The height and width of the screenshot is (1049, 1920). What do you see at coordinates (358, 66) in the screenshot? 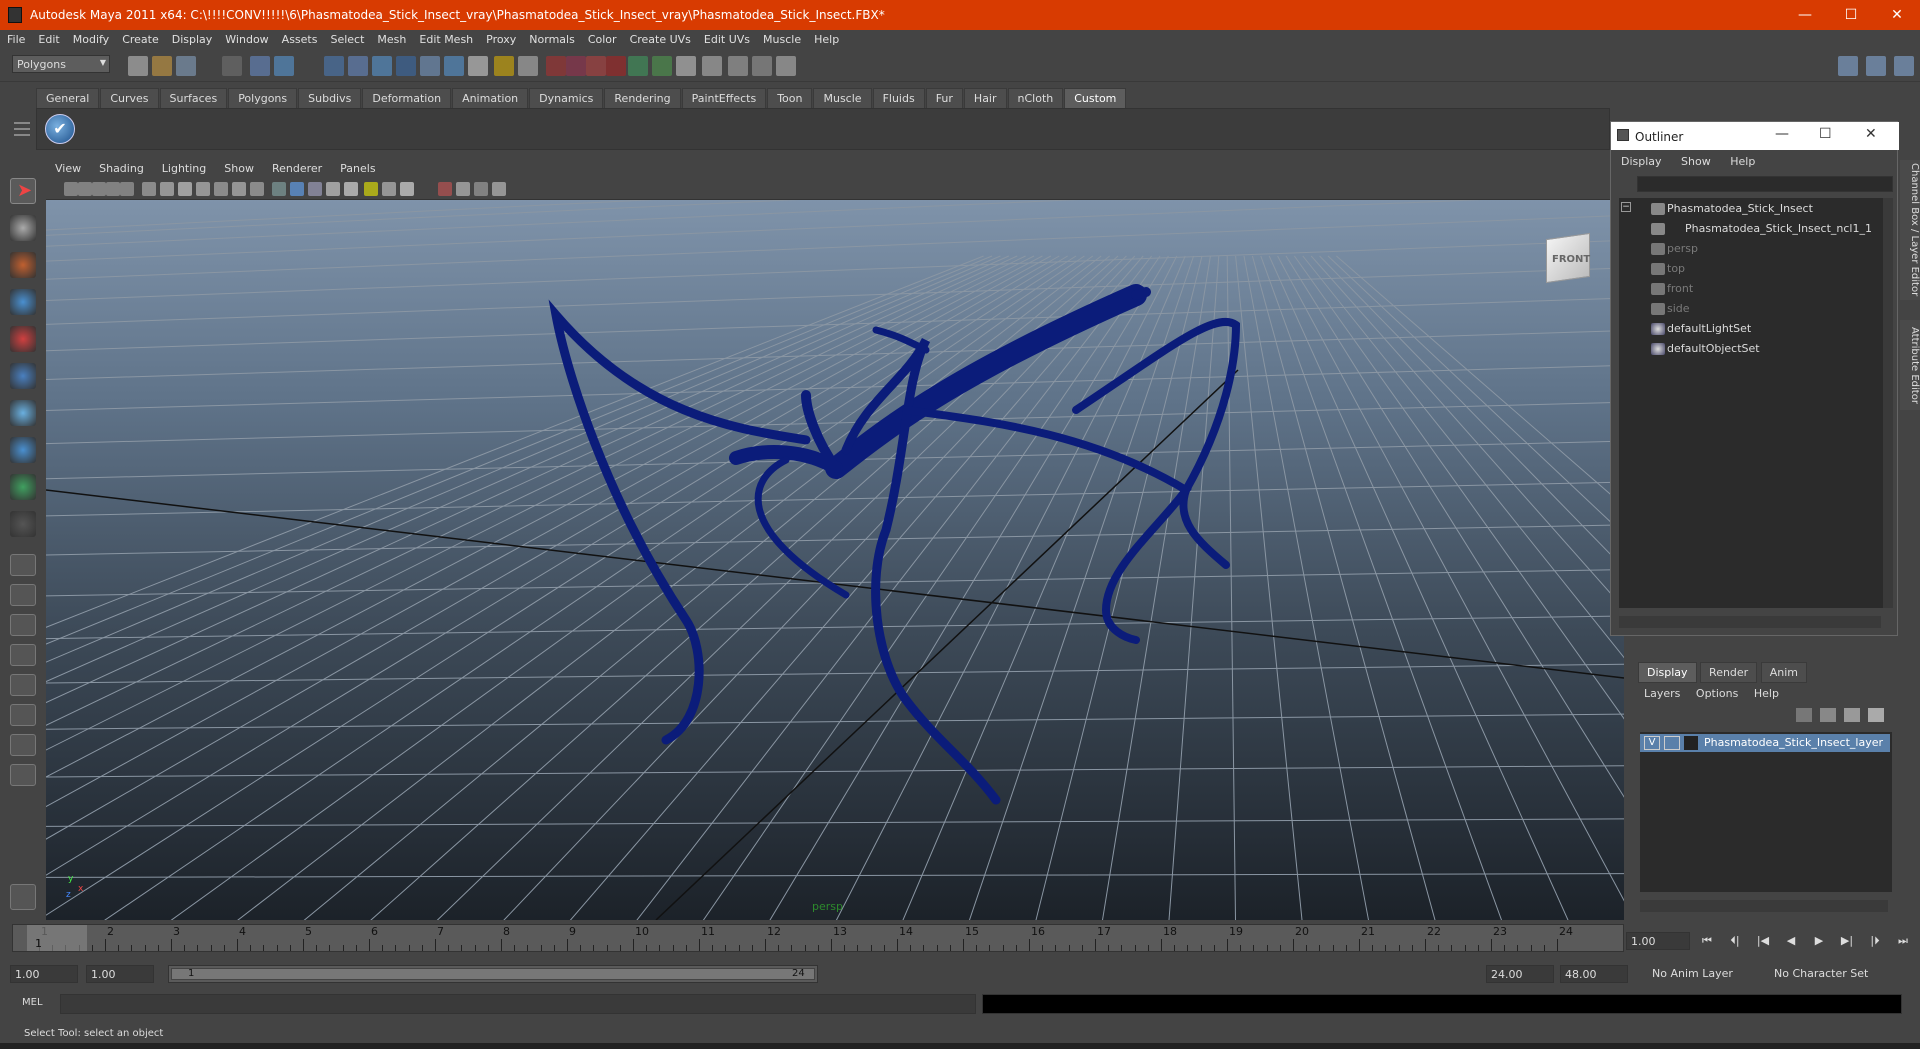
I see `snap-curve-icon` at bounding box center [358, 66].